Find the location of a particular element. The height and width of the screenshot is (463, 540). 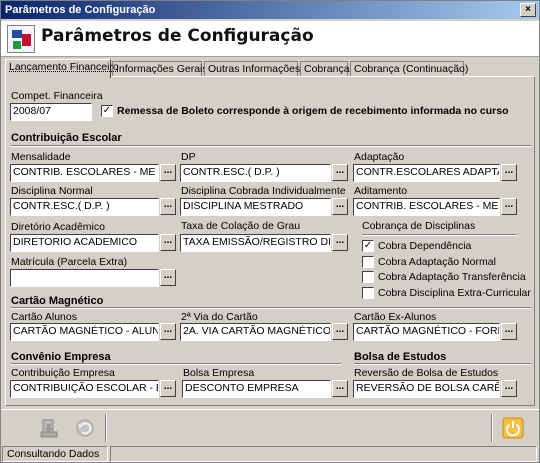

contribuicao-empresa-label: Contribuição Empresa is located at coordinates (63, 373).